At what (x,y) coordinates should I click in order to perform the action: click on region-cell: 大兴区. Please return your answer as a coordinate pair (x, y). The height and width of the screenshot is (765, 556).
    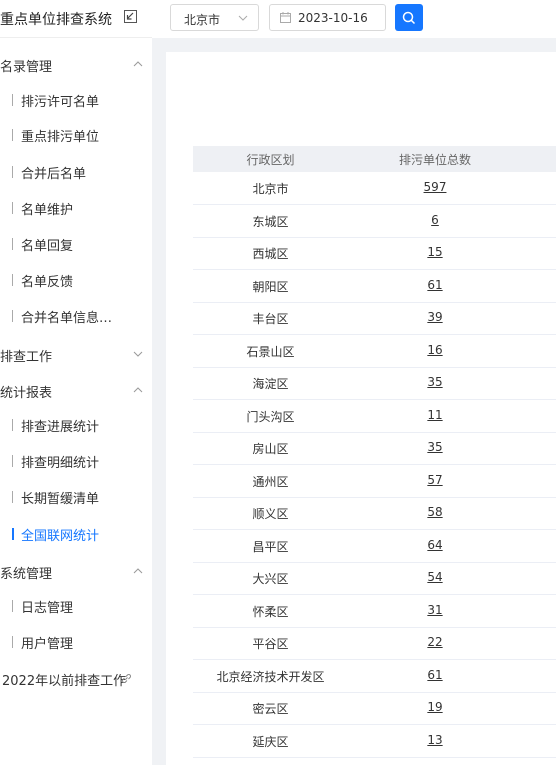
    Looking at the image, I should click on (270, 579).